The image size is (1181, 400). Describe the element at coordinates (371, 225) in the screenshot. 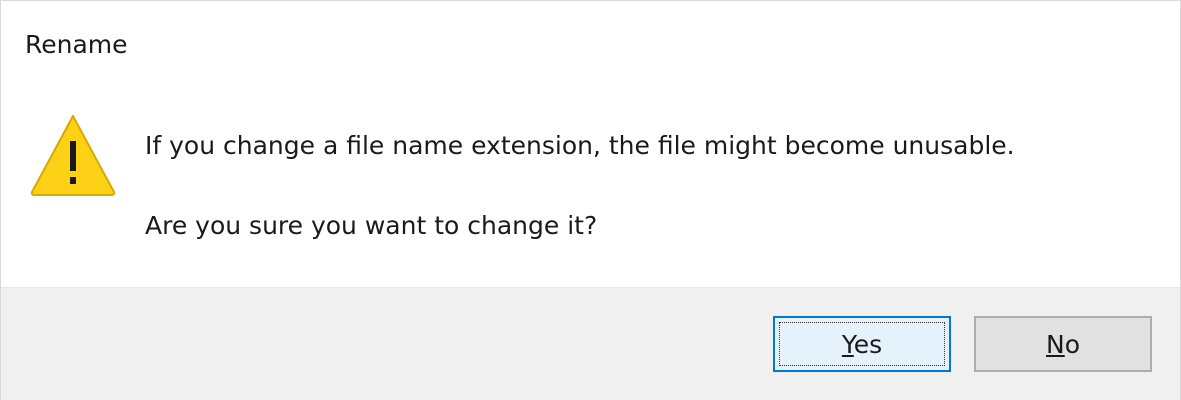

I see `confirm-question: Are you sure you want to change it?` at that location.